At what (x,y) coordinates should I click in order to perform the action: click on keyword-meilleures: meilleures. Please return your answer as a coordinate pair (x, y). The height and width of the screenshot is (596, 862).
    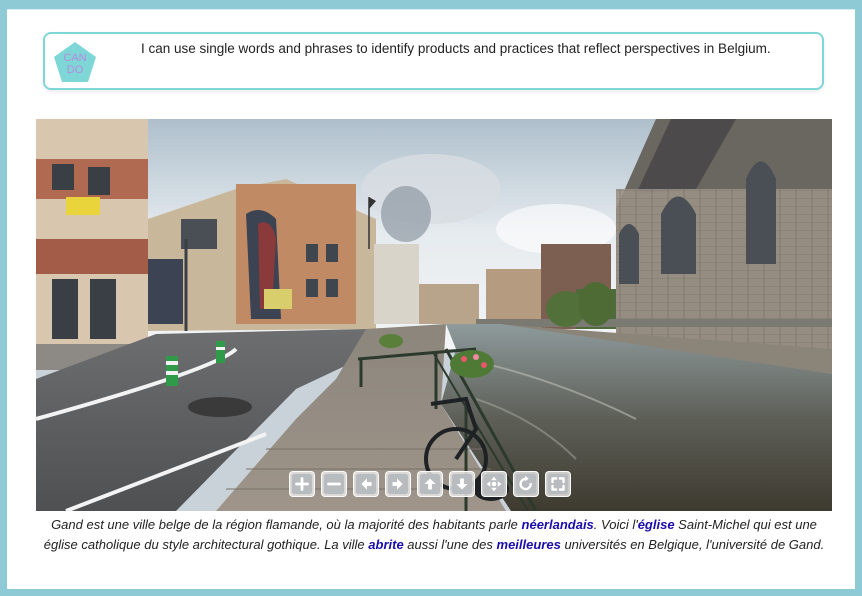
    Looking at the image, I should click on (528, 544).